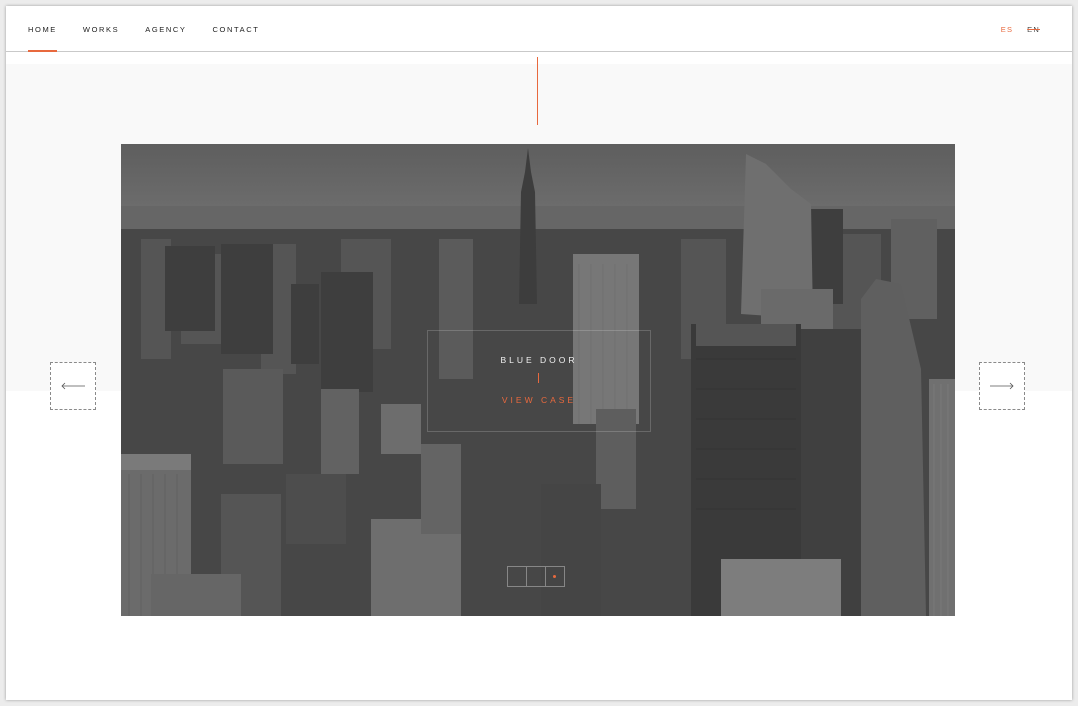 The height and width of the screenshot is (706, 1078). Describe the element at coordinates (165, 28) in the screenshot. I see `nav-agency: AGENCY` at that location.